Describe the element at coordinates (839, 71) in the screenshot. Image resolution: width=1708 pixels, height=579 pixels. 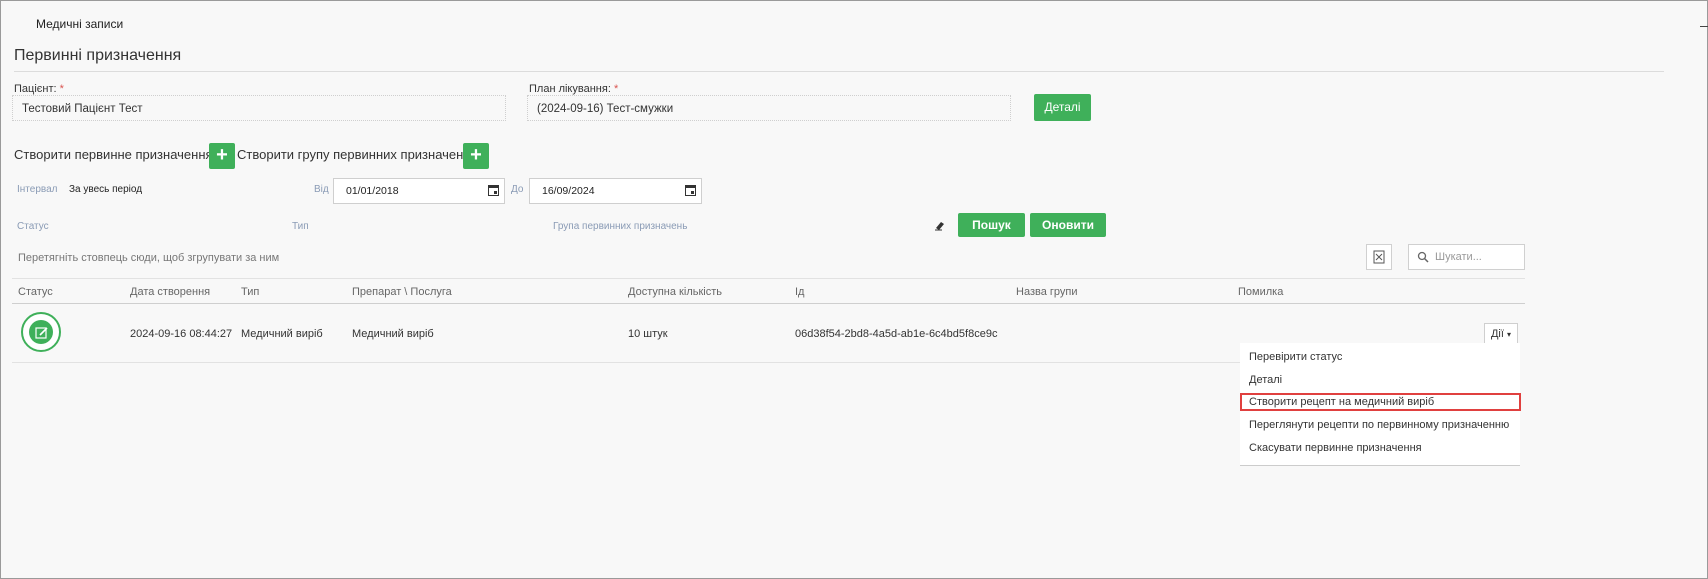
I see `title-divider` at that location.